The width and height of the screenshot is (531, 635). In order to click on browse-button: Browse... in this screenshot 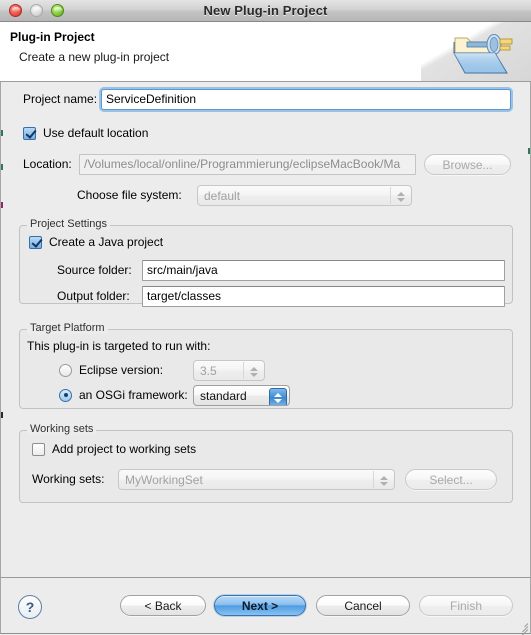, I will do `click(467, 164)`.